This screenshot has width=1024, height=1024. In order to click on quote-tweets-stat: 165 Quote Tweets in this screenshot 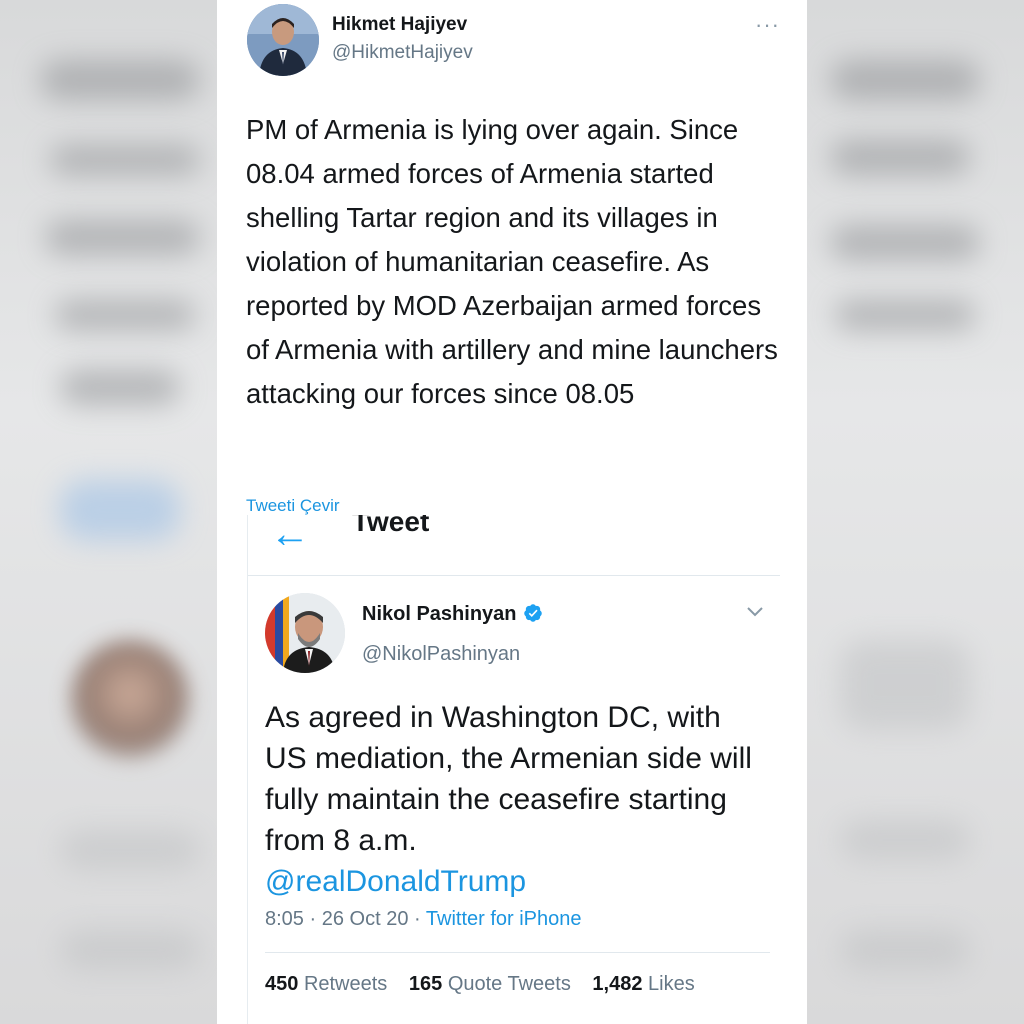, I will do `click(490, 984)`.